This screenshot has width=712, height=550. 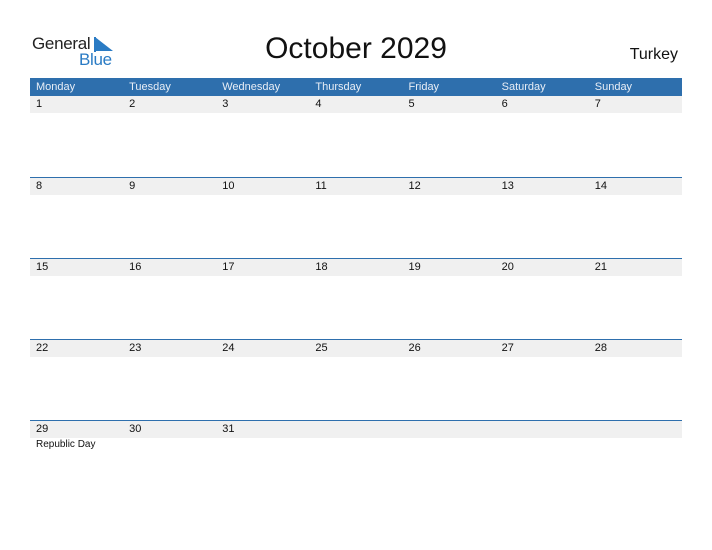 What do you see at coordinates (653, 54) in the screenshot?
I see `country-label: Turkey` at bounding box center [653, 54].